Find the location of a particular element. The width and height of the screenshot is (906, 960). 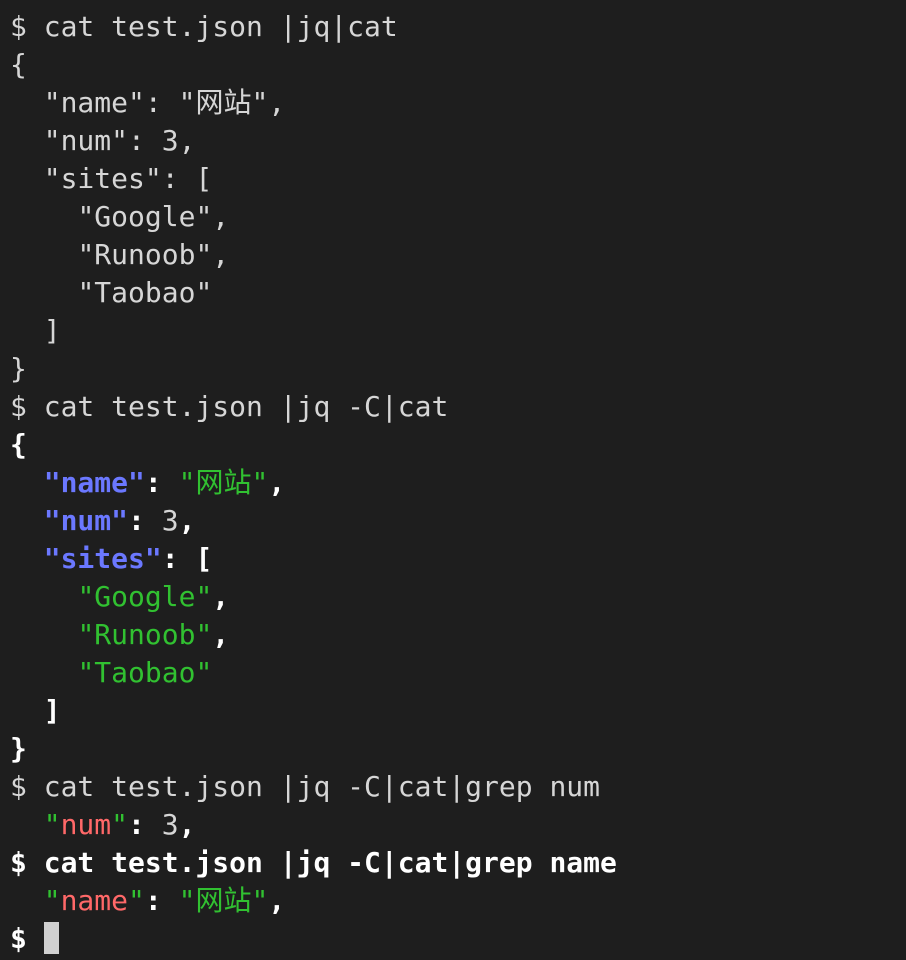

command-text: cat test.json |jq -C|cat|grep num is located at coordinates (322, 786).